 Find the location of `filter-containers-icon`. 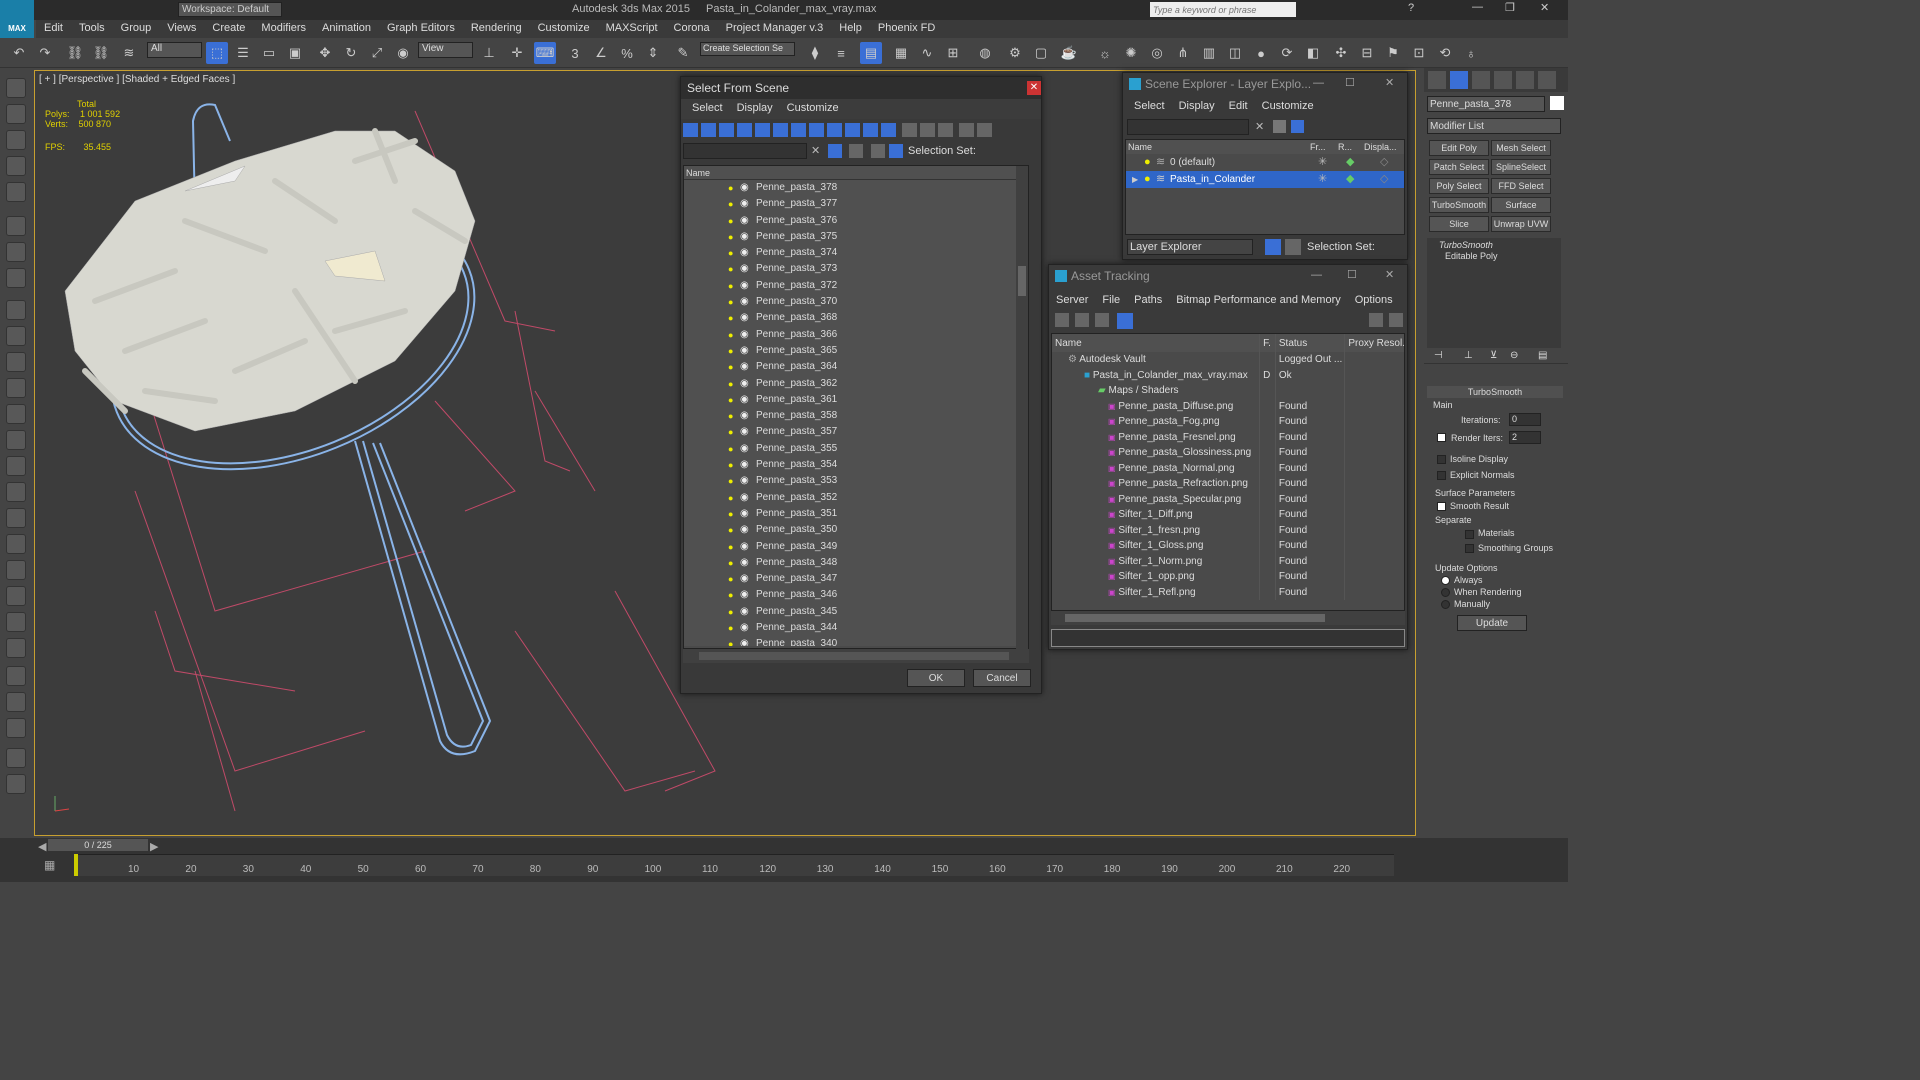

filter-containers-icon is located at coordinates (852, 130).